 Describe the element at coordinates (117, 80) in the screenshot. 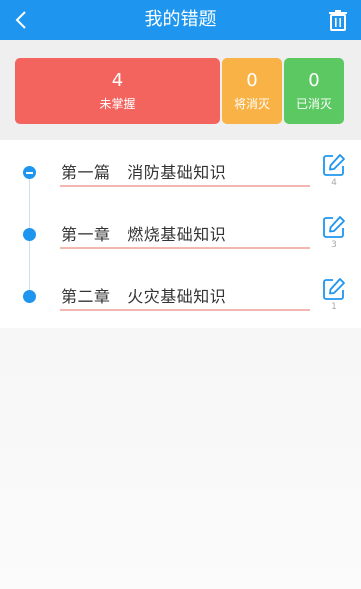

I see `unmastered-count: 4` at that location.